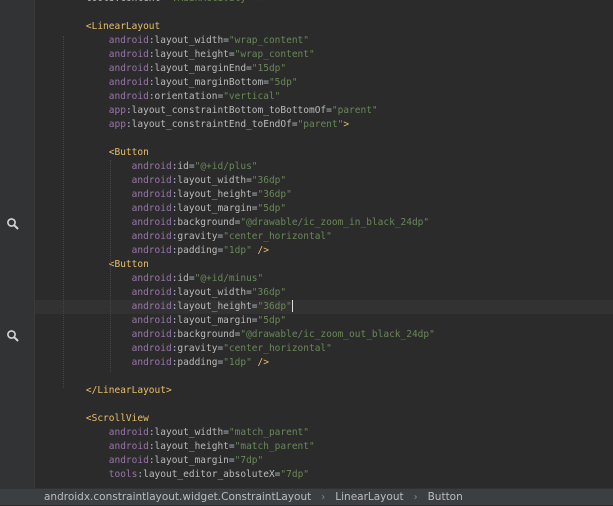 The height and width of the screenshot is (506, 613). I want to click on token-val: "match_parent", so click(268, 432).